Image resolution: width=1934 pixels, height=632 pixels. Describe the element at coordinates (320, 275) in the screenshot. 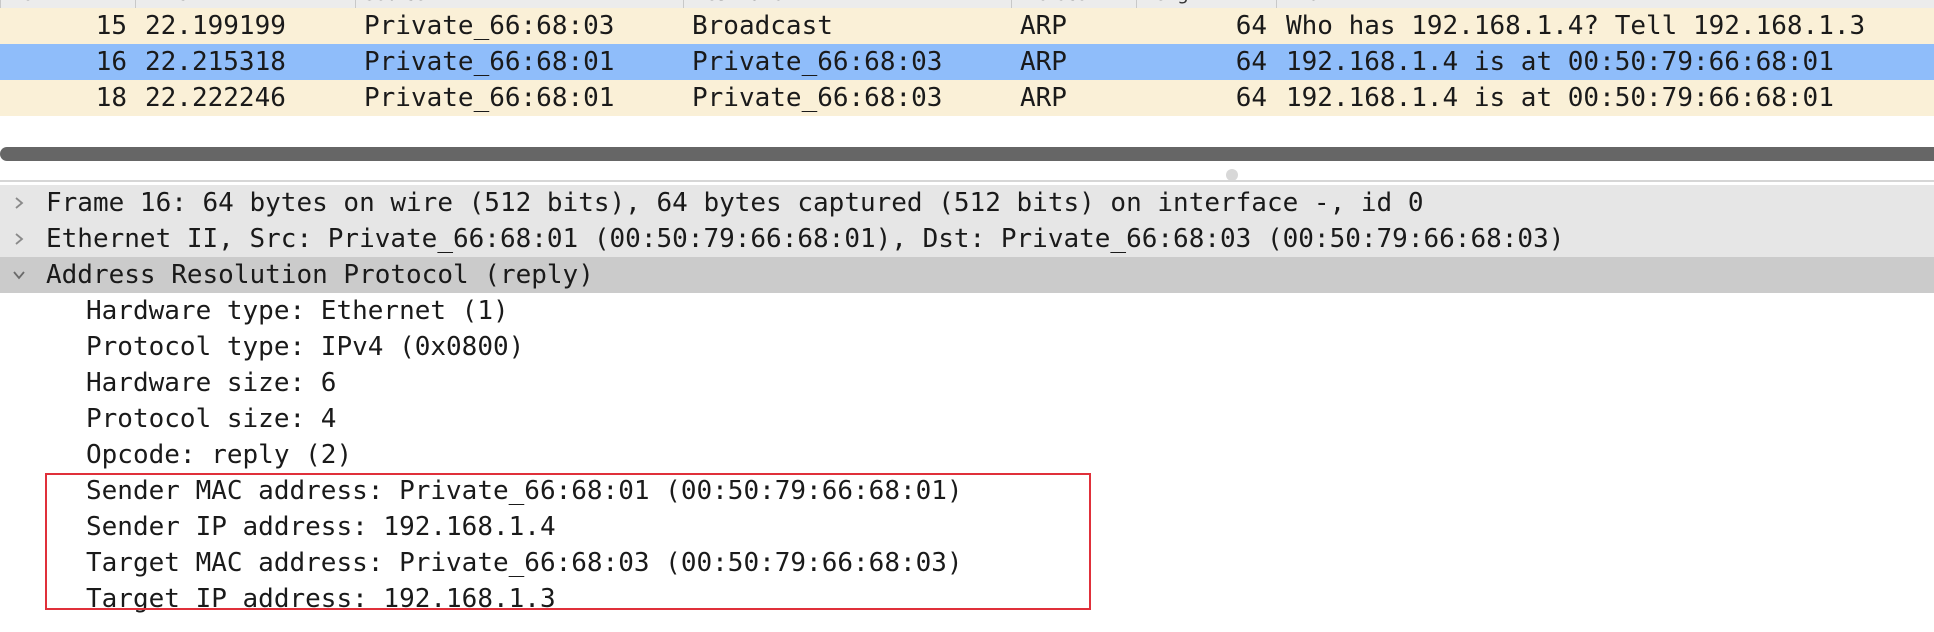

I see `tree-item-label: Address Resolution Protocol (reply)` at that location.